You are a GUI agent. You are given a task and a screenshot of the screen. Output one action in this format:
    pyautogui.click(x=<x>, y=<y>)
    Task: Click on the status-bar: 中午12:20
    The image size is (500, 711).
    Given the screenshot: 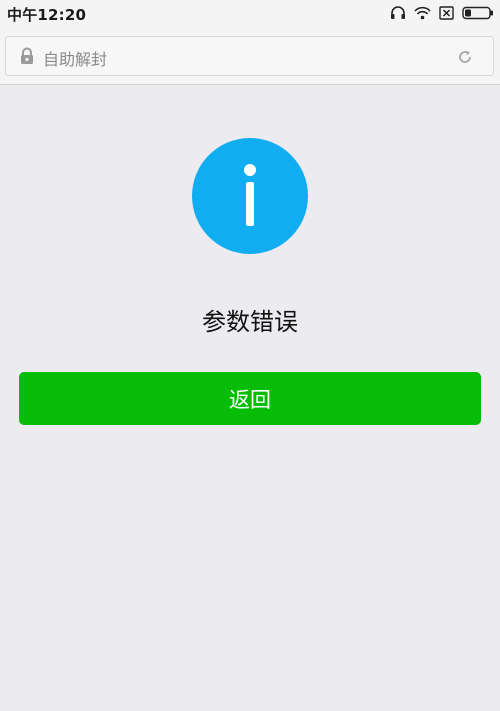 What is the action you would take?
    pyautogui.click(x=250, y=13)
    